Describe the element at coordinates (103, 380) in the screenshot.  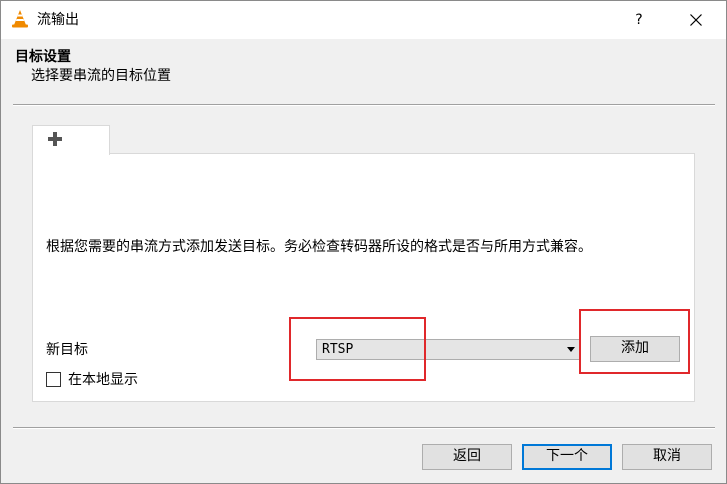
I see `display-locally-label: 在本地显示` at that location.